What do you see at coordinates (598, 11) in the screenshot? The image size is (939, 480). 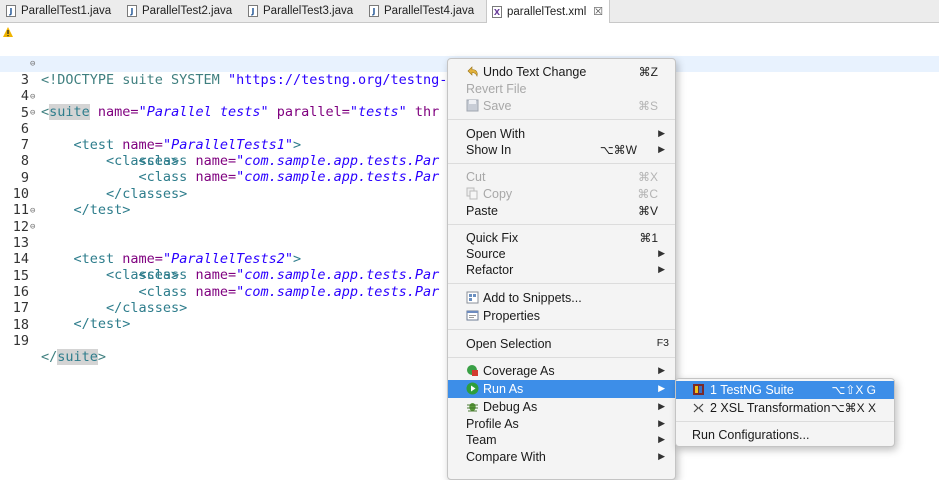 I see `close-icon: ☒` at bounding box center [598, 11].